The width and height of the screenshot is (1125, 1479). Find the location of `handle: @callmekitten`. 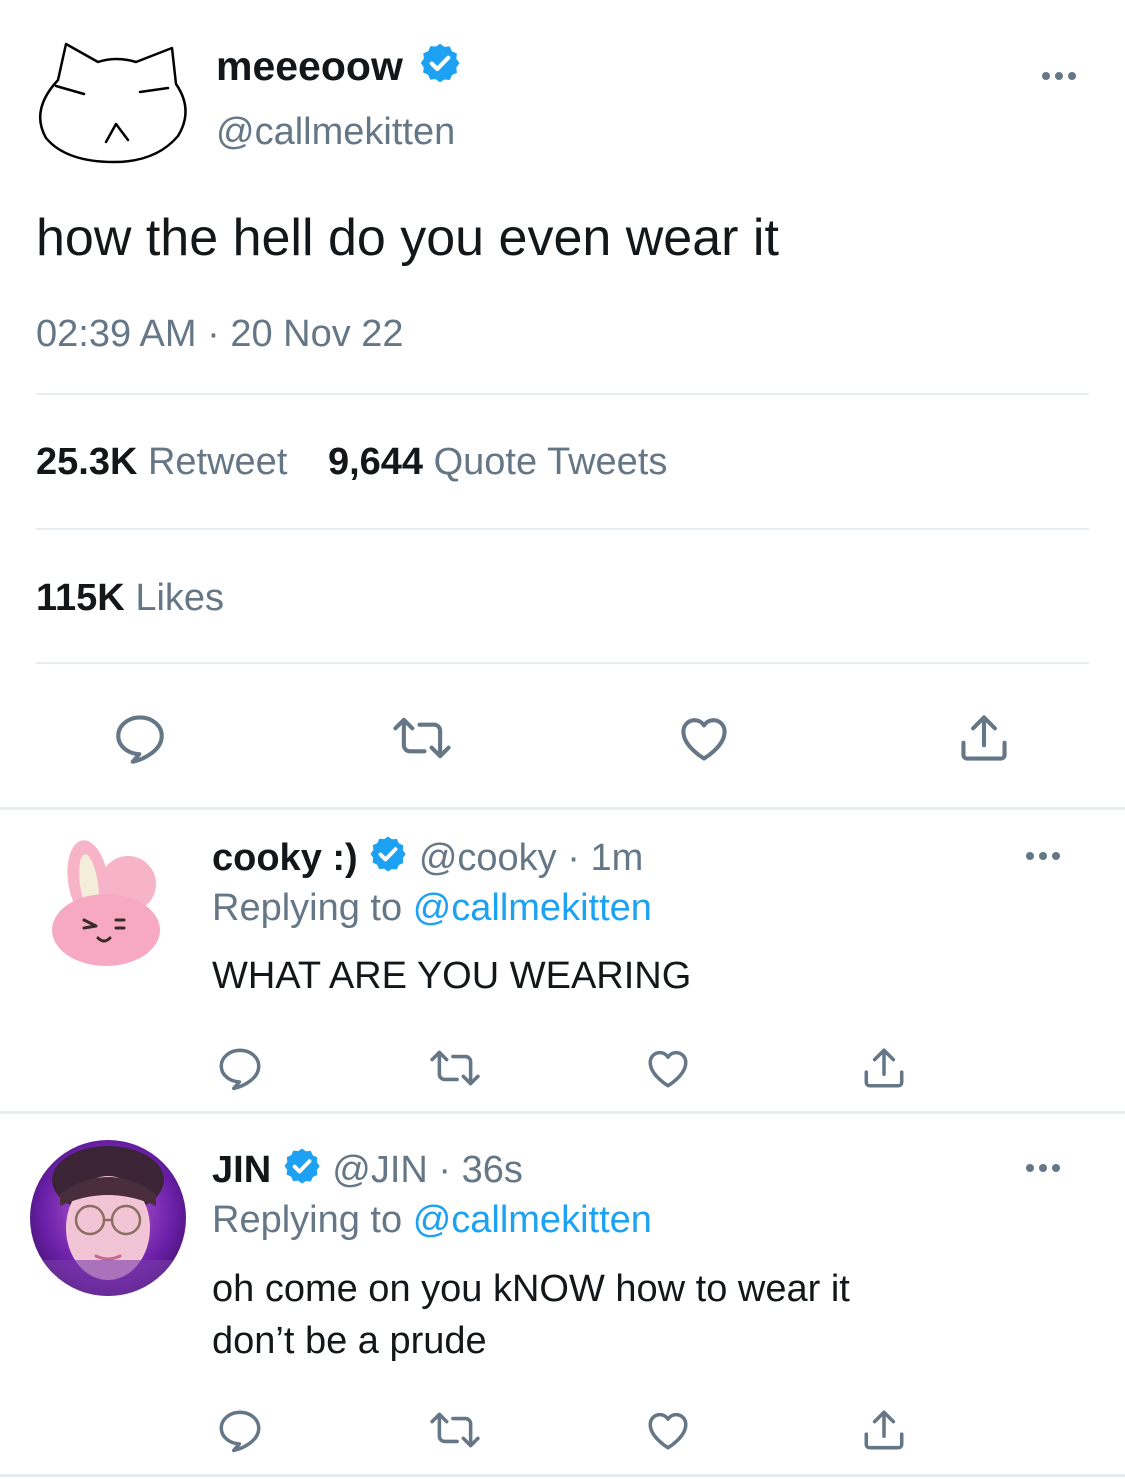

handle: @callmekitten is located at coordinates (335, 132).